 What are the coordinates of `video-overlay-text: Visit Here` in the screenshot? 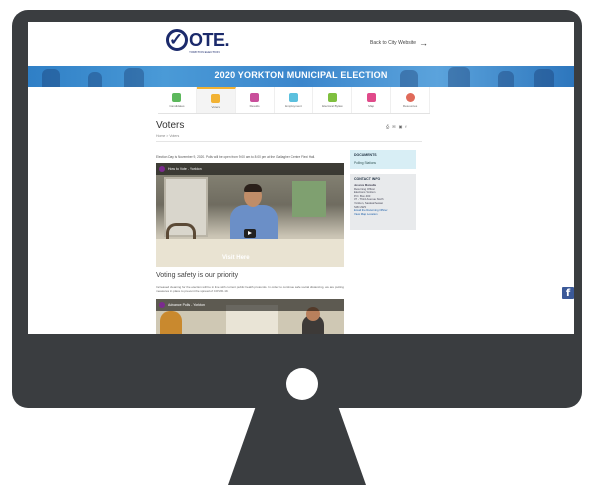 It's located at (236, 258).